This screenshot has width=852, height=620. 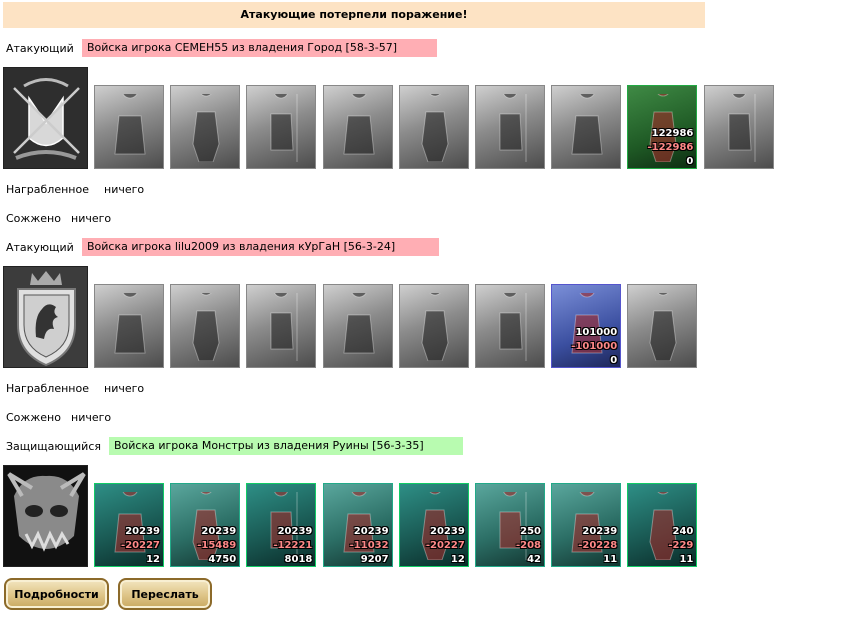 I want to click on ghost-unit-icon, so click(x=663, y=327).